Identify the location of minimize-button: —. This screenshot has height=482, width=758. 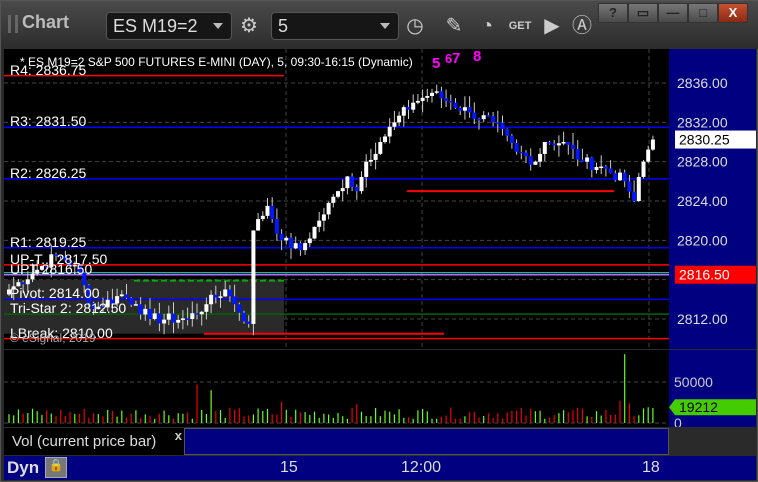
(673, 13).